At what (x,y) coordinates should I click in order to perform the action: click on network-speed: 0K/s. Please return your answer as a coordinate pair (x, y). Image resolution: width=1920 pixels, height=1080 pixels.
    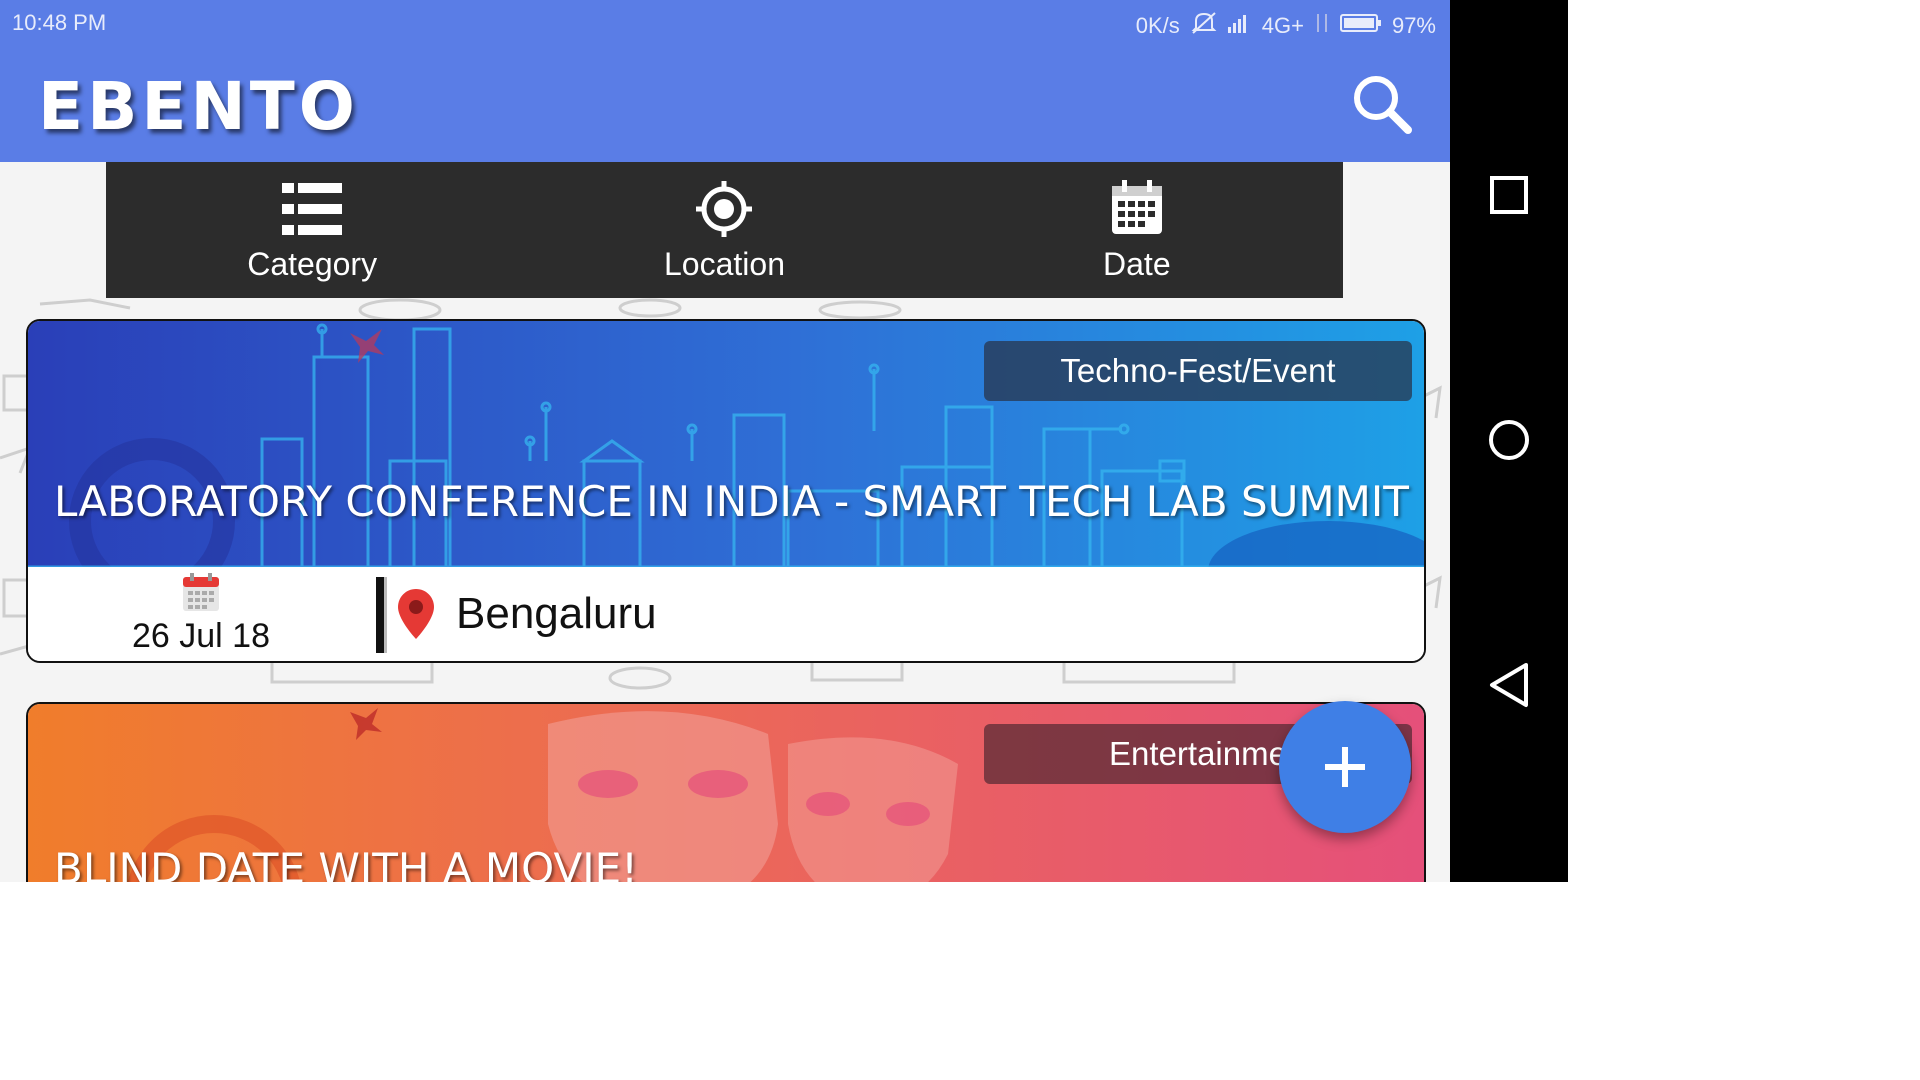
    Looking at the image, I should click on (1157, 25).